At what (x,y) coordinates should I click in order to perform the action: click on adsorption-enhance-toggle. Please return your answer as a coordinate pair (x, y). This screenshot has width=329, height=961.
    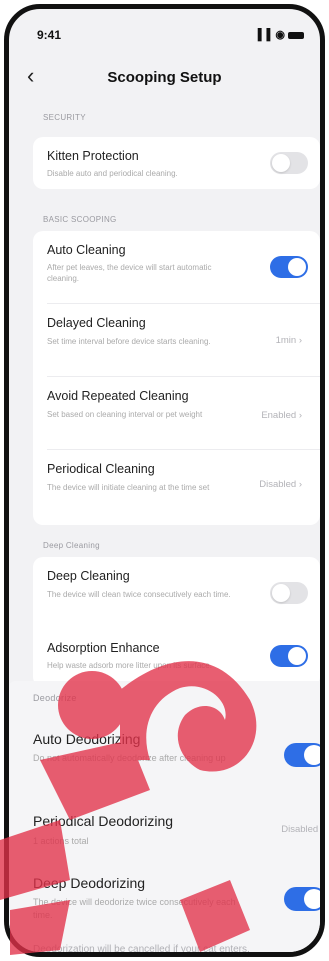
    Looking at the image, I should click on (289, 656).